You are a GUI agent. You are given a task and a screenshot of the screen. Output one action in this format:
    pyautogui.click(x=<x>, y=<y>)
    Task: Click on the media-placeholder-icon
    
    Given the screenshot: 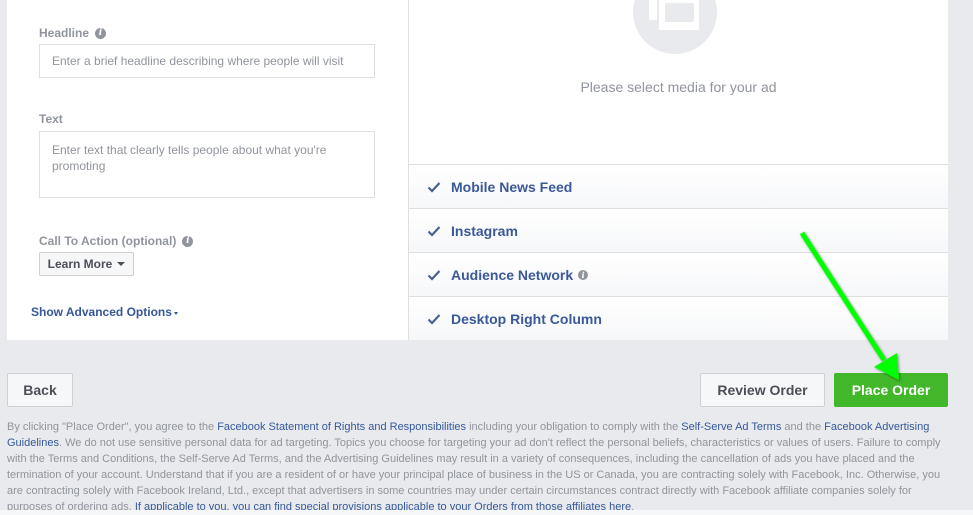 What is the action you would take?
    pyautogui.click(x=675, y=27)
    